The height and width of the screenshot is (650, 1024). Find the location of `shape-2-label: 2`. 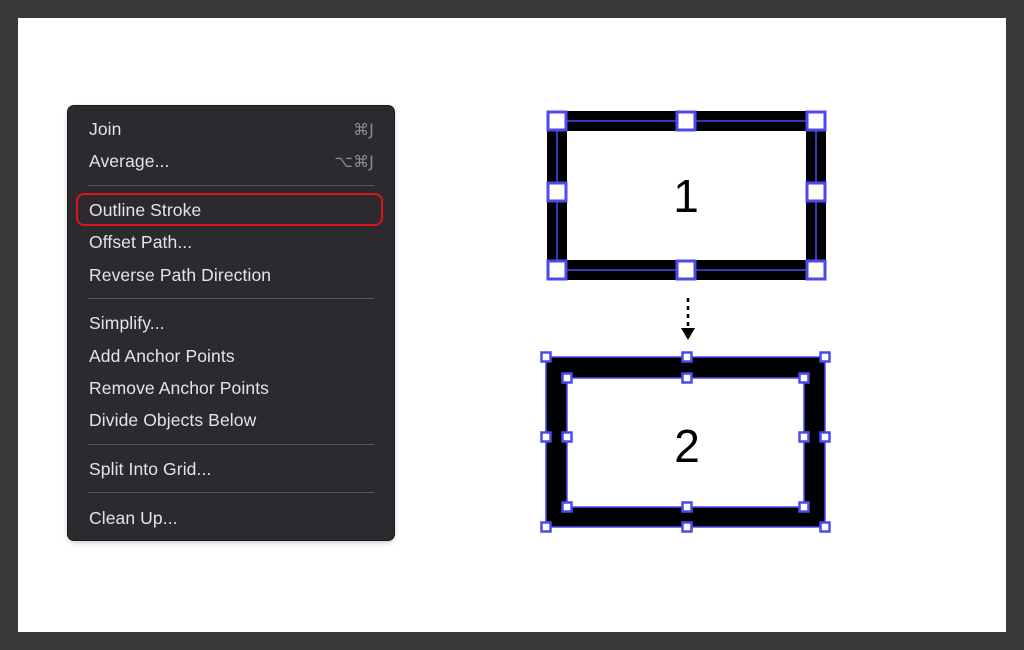

shape-2-label: 2 is located at coordinates (687, 446).